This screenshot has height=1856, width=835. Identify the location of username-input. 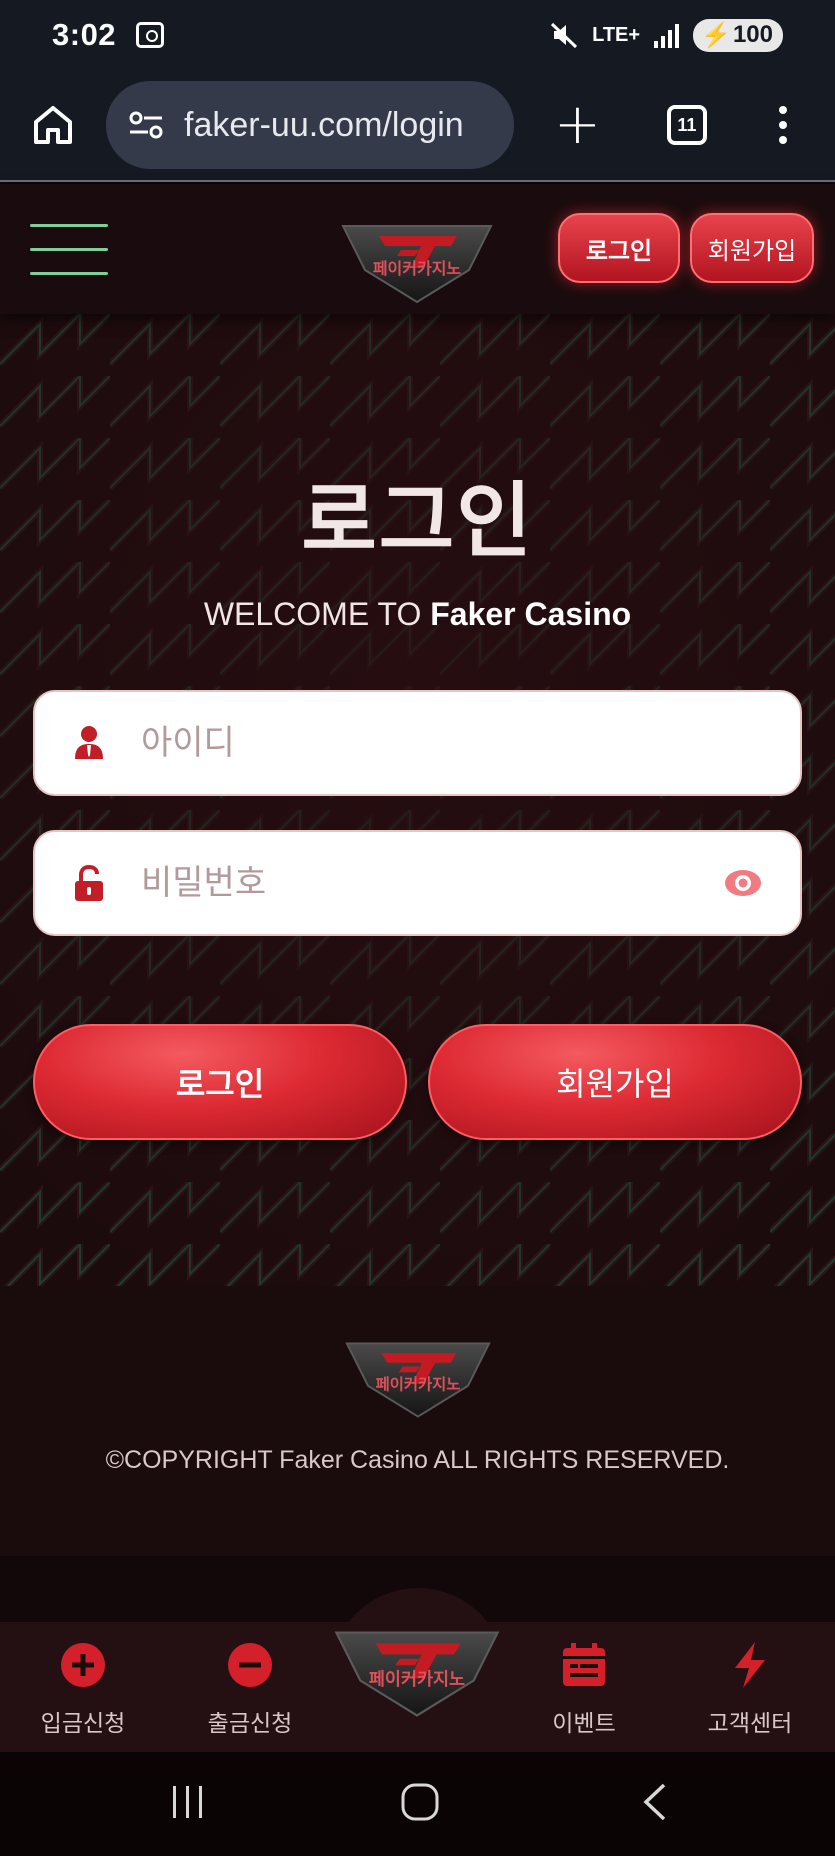
(451, 743).